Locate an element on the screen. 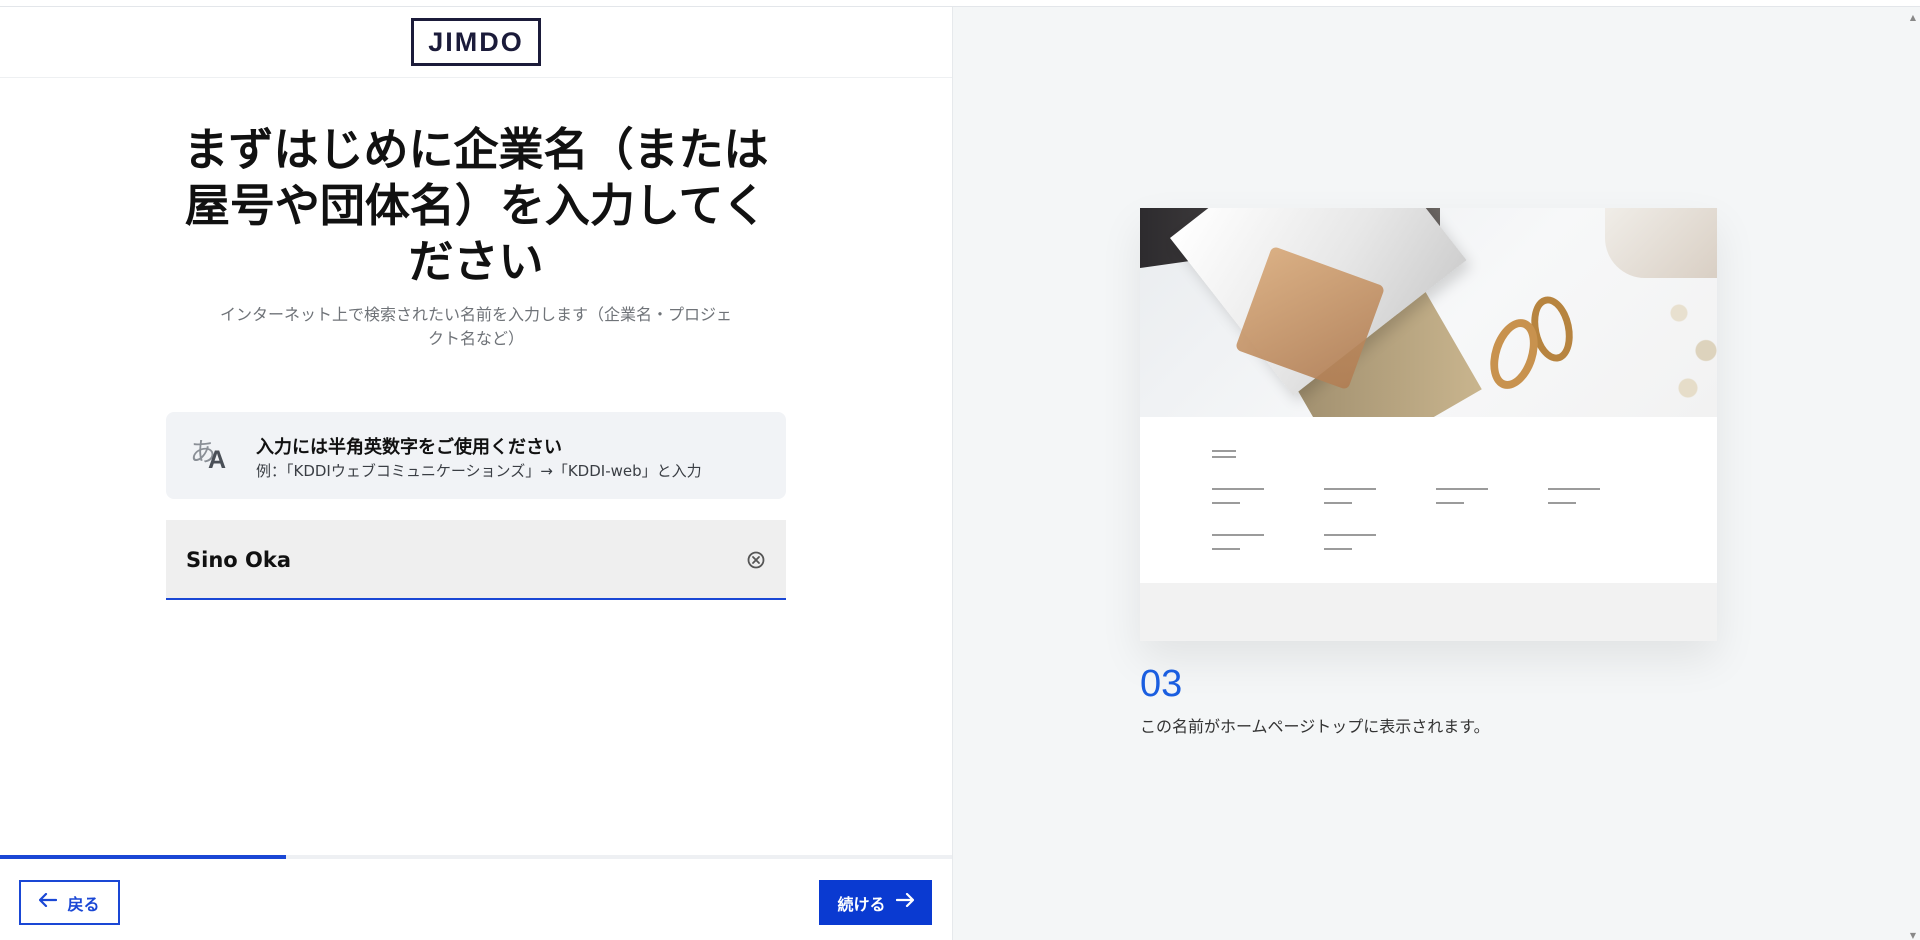  menu-icon is located at coordinates (1224, 454).